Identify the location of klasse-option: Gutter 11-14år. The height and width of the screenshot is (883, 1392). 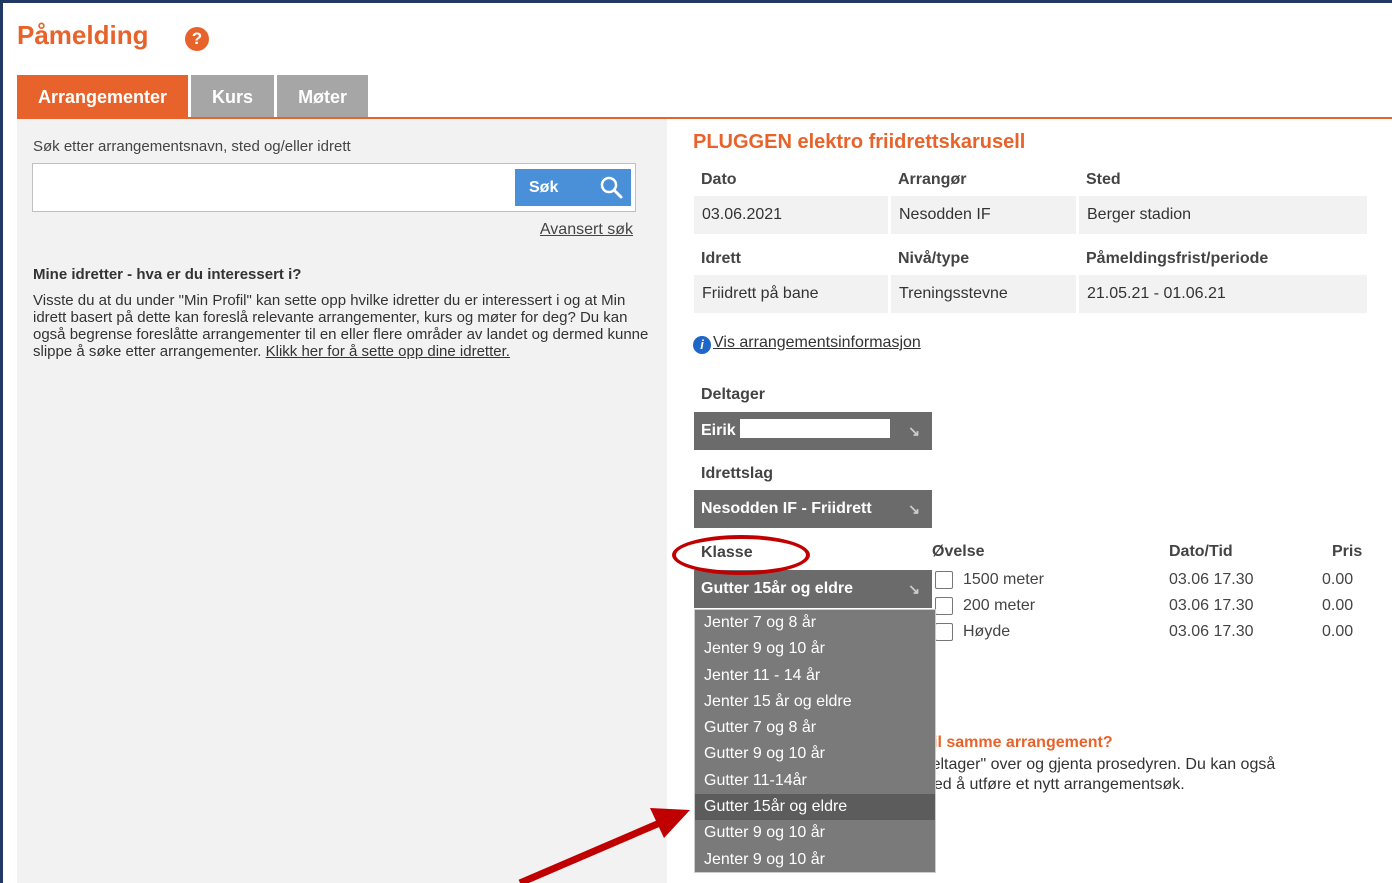
(815, 781).